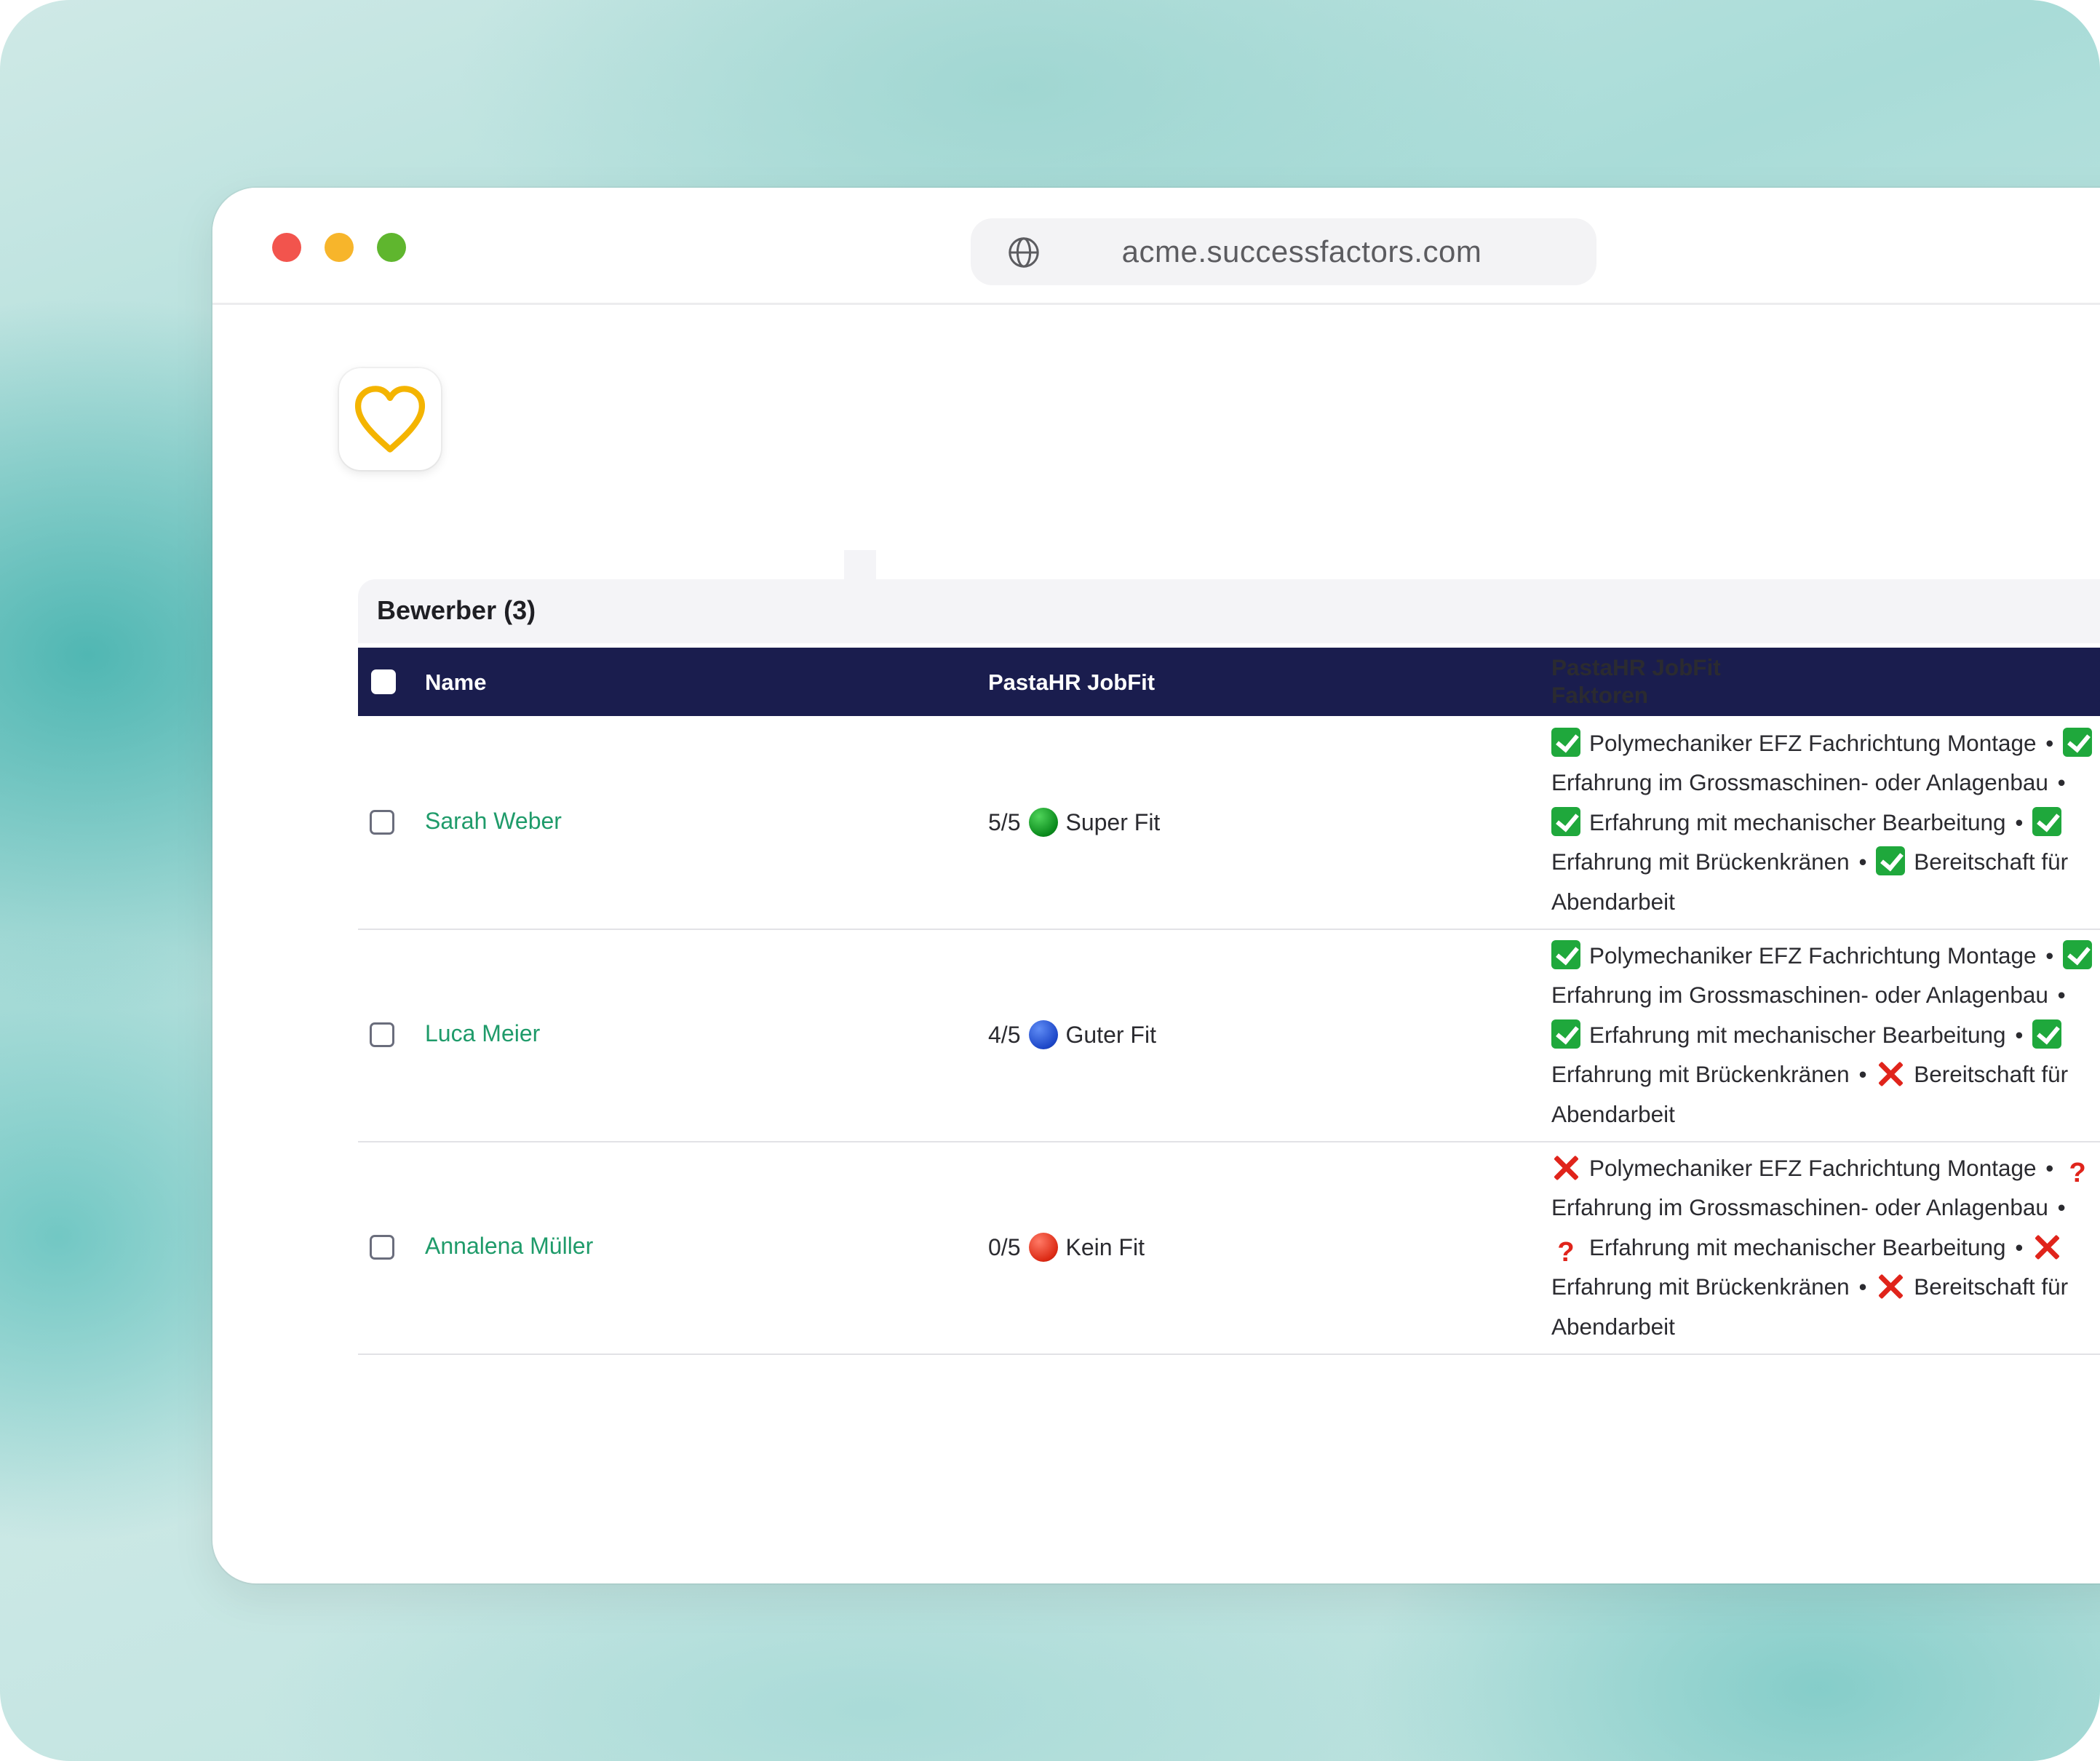 This screenshot has height=1761, width=2100. I want to click on close-window-button, so click(286, 247).